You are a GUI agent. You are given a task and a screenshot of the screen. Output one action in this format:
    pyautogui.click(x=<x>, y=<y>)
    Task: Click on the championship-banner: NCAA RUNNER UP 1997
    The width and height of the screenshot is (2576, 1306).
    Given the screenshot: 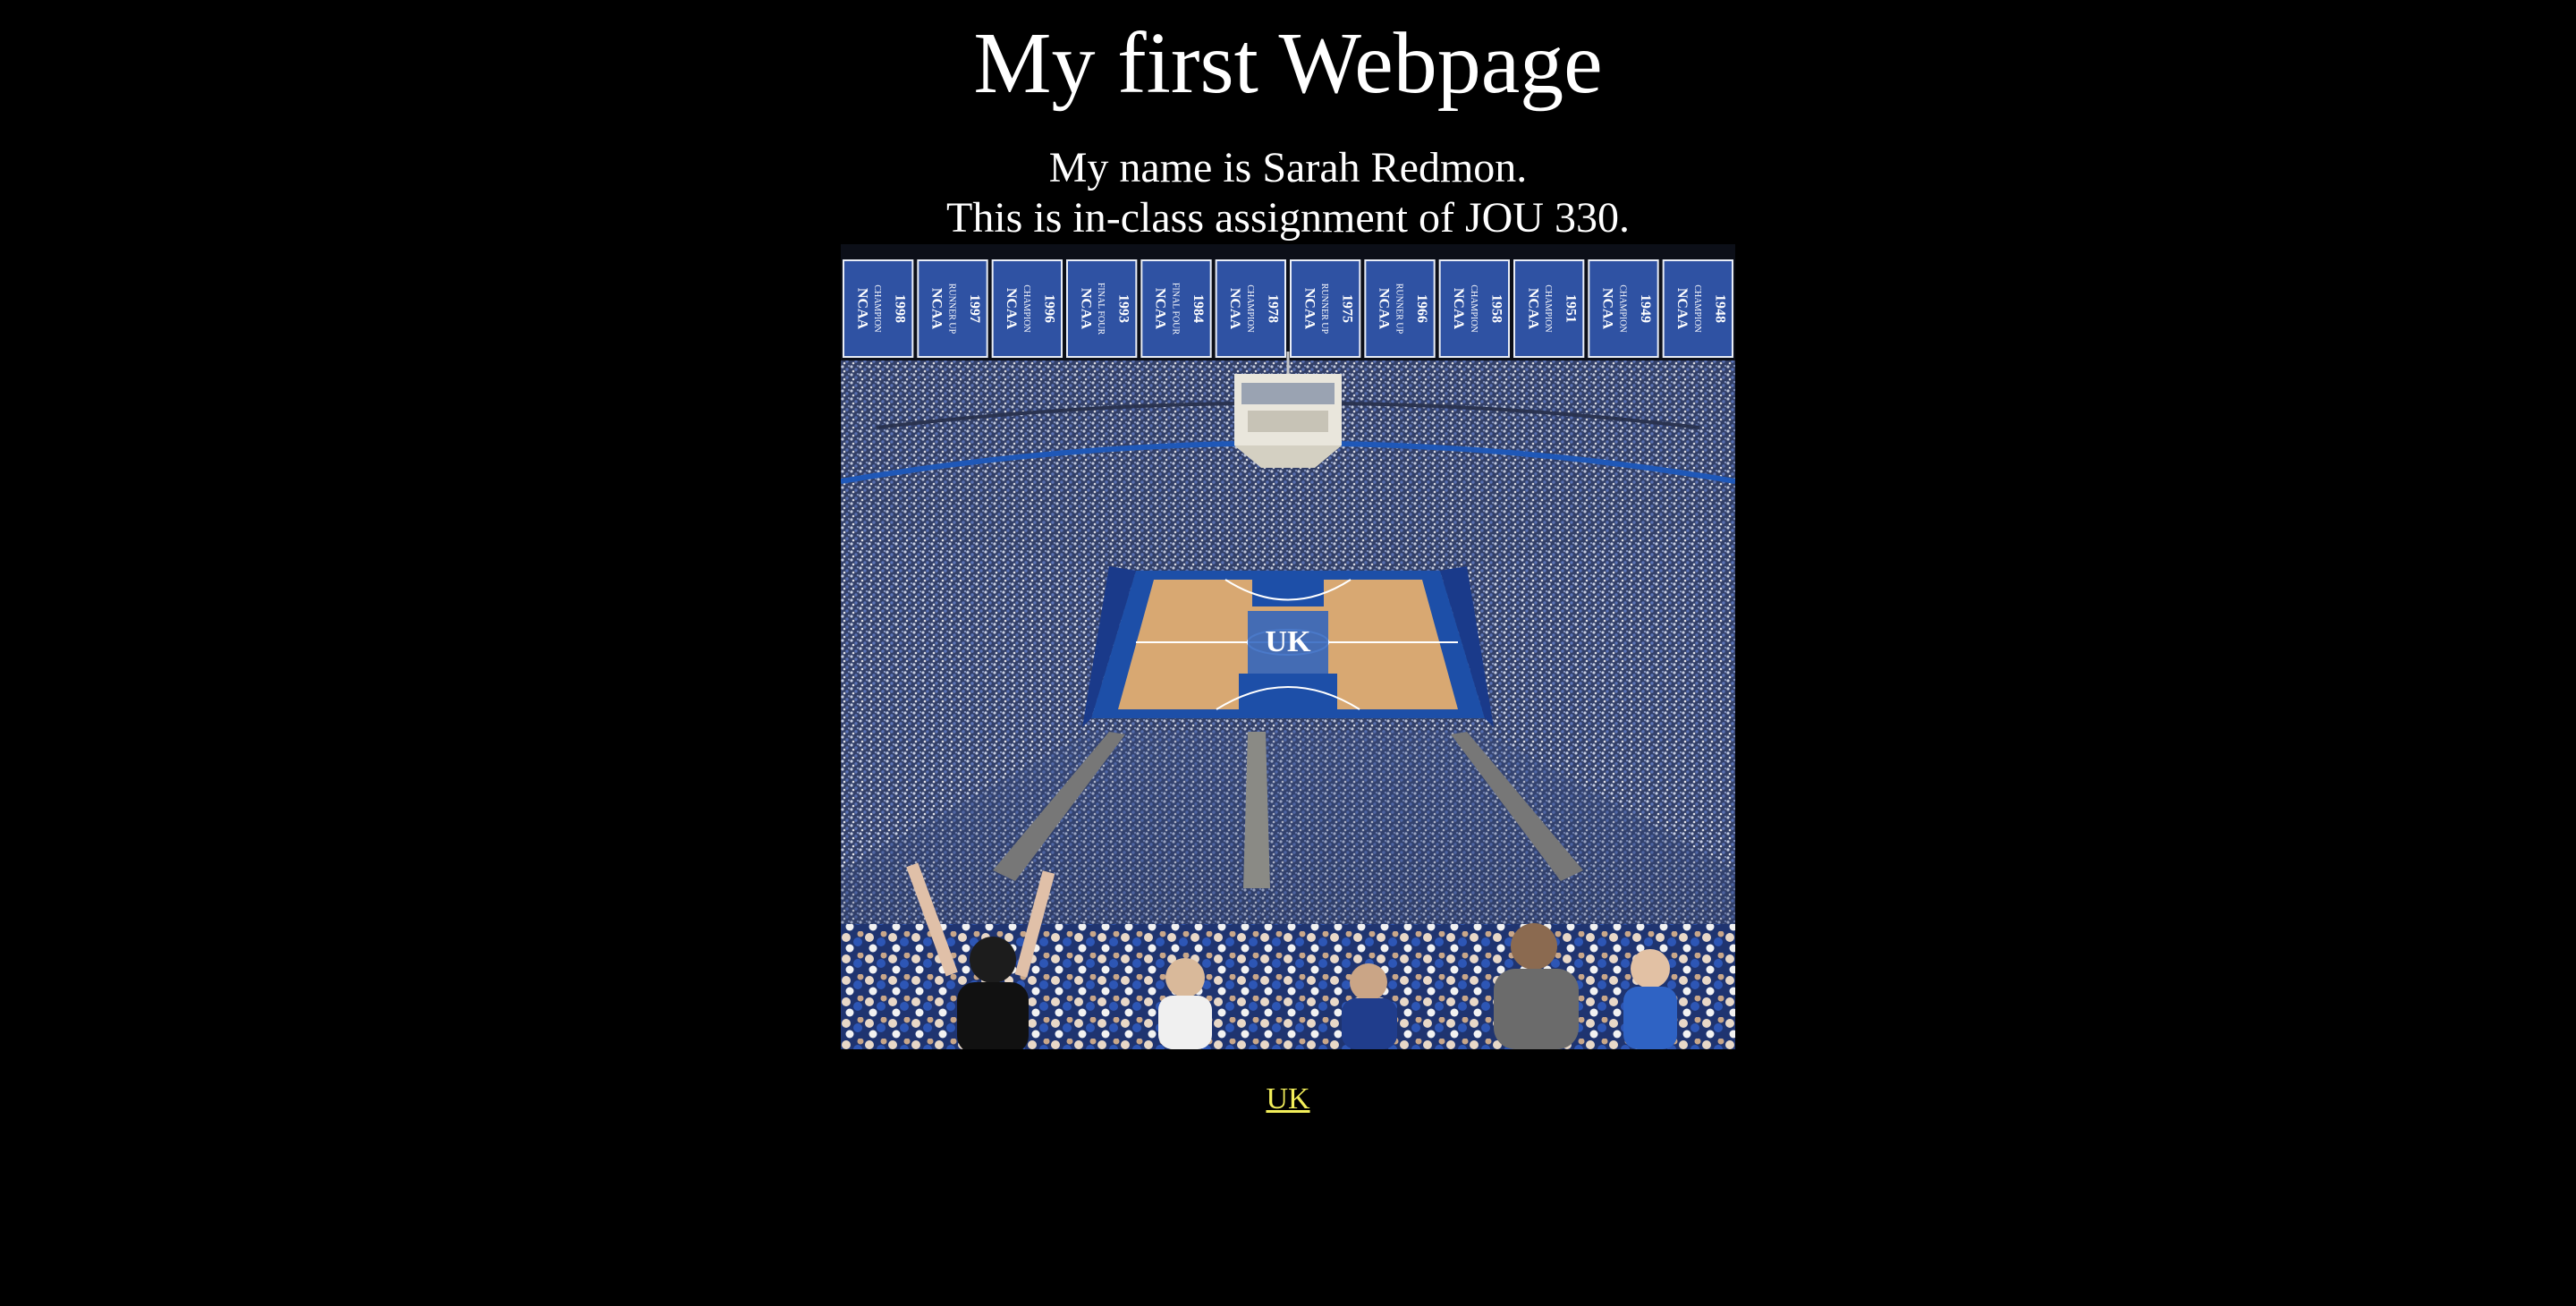 What is the action you would take?
    pyautogui.click(x=952, y=308)
    